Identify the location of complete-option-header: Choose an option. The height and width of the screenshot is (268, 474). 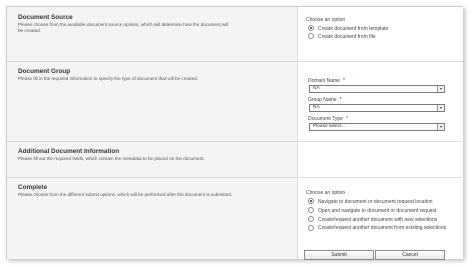
(326, 193).